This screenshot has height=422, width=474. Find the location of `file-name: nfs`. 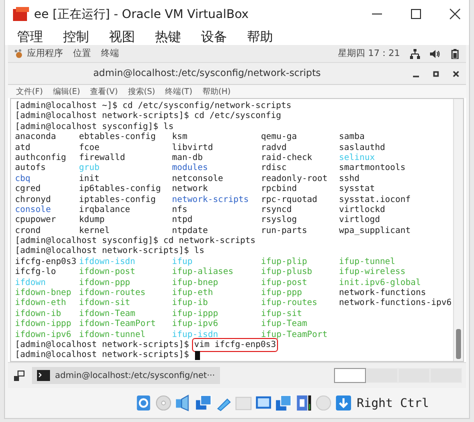

file-name: nfs is located at coordinates (180, 210).